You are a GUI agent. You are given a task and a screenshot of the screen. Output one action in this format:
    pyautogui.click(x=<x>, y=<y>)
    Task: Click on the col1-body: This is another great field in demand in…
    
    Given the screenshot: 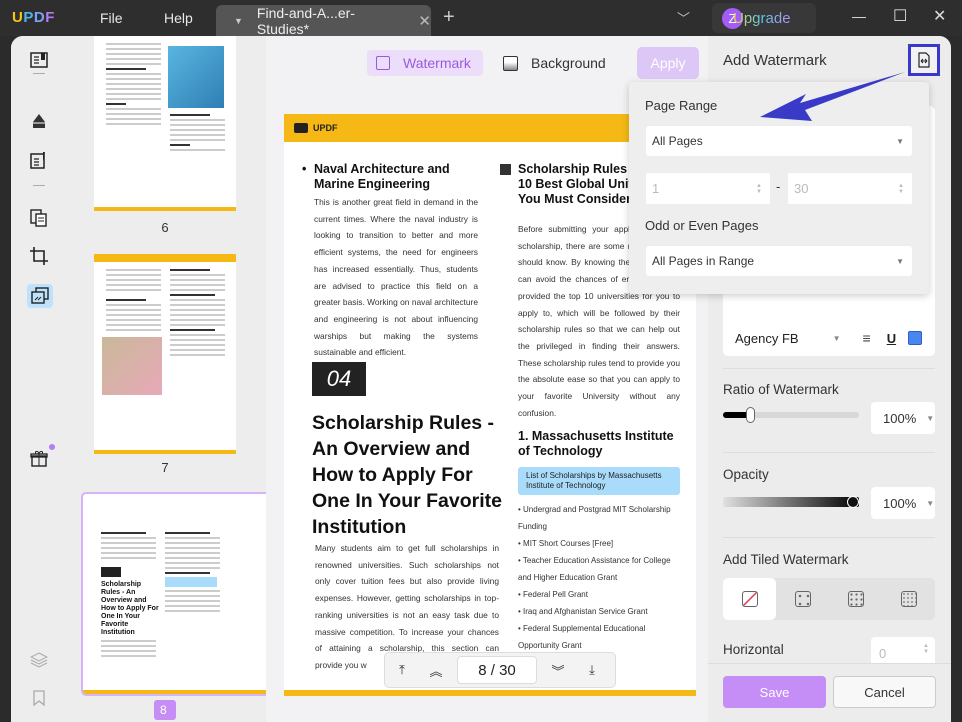 What is the action you would take?
    pyautogui.click(x=396, y=277)
    